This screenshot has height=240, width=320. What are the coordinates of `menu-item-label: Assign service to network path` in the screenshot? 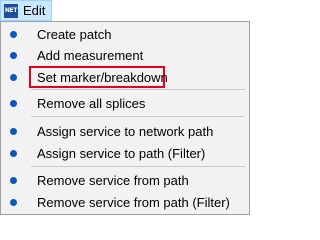 It's located at (125, 131).